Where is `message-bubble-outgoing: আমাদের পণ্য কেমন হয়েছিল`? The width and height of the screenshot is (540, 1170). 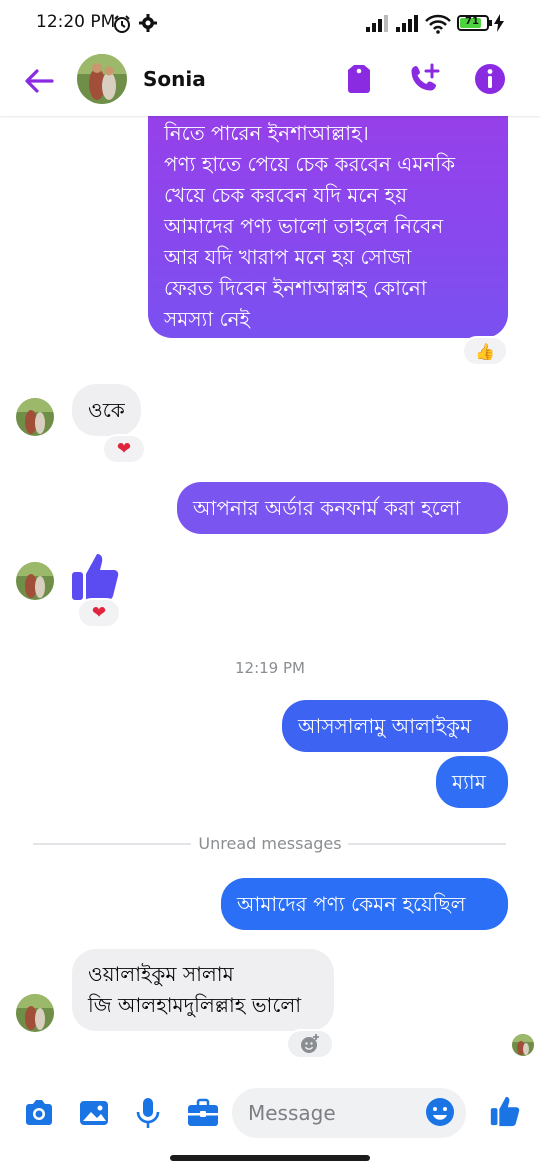 message-bubble-outgoing: আমাদের পণ্য কেমন হয়েছিল is located at coordinates (364, 904).